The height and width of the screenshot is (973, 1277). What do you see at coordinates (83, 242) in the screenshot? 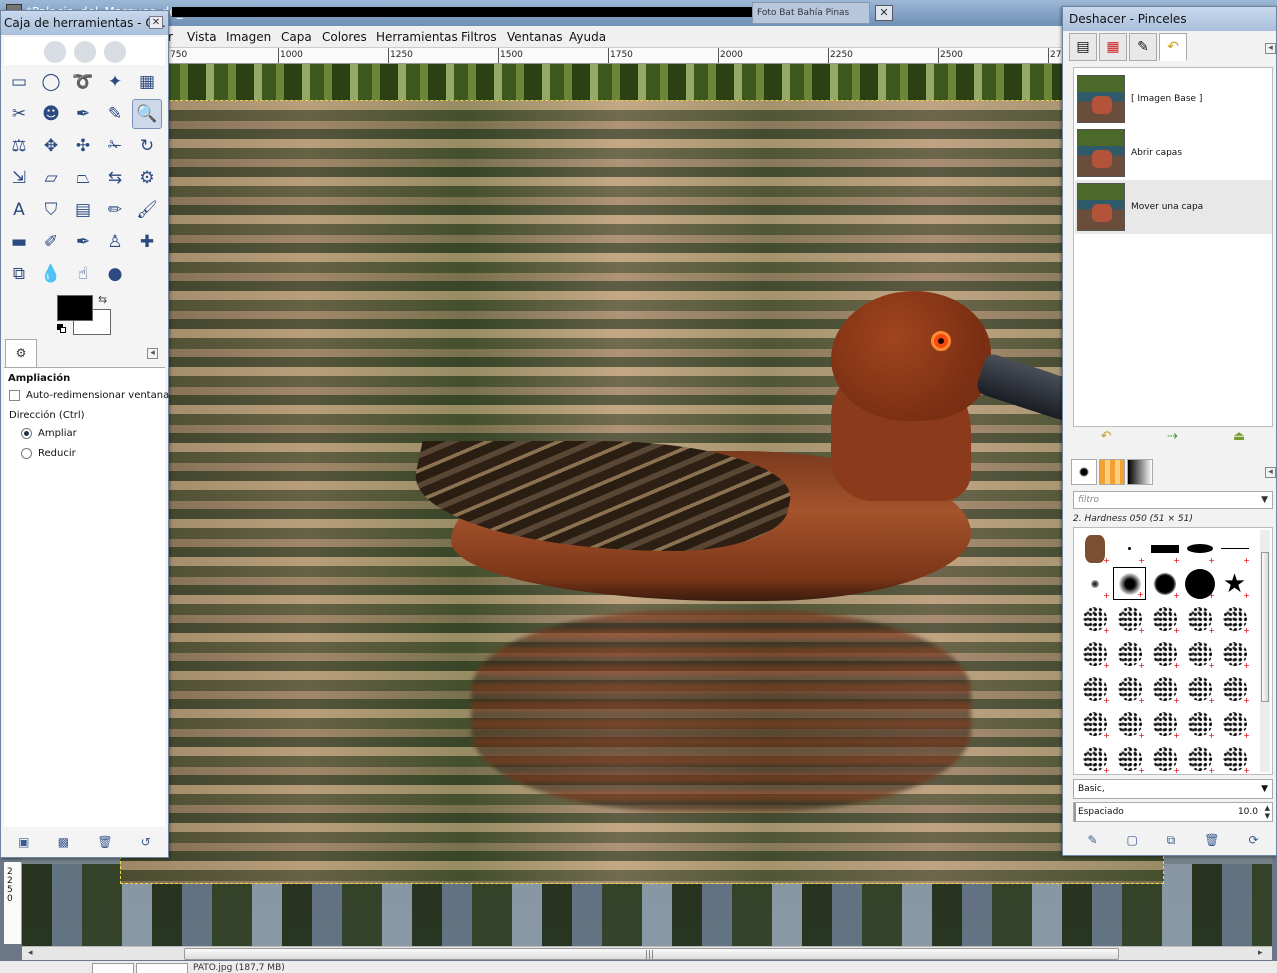
I see `ink-icon: ✒` at bounding box center [83, 242].